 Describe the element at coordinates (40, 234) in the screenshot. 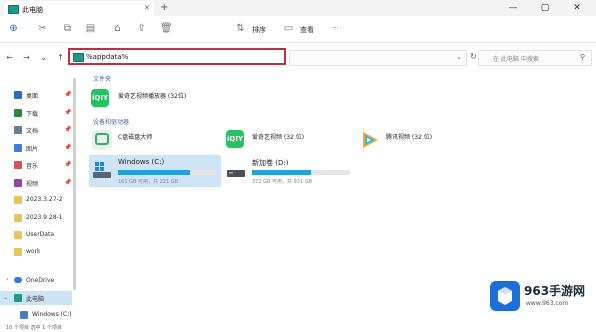

I see `sidebar-item-label: UserData` at that location.